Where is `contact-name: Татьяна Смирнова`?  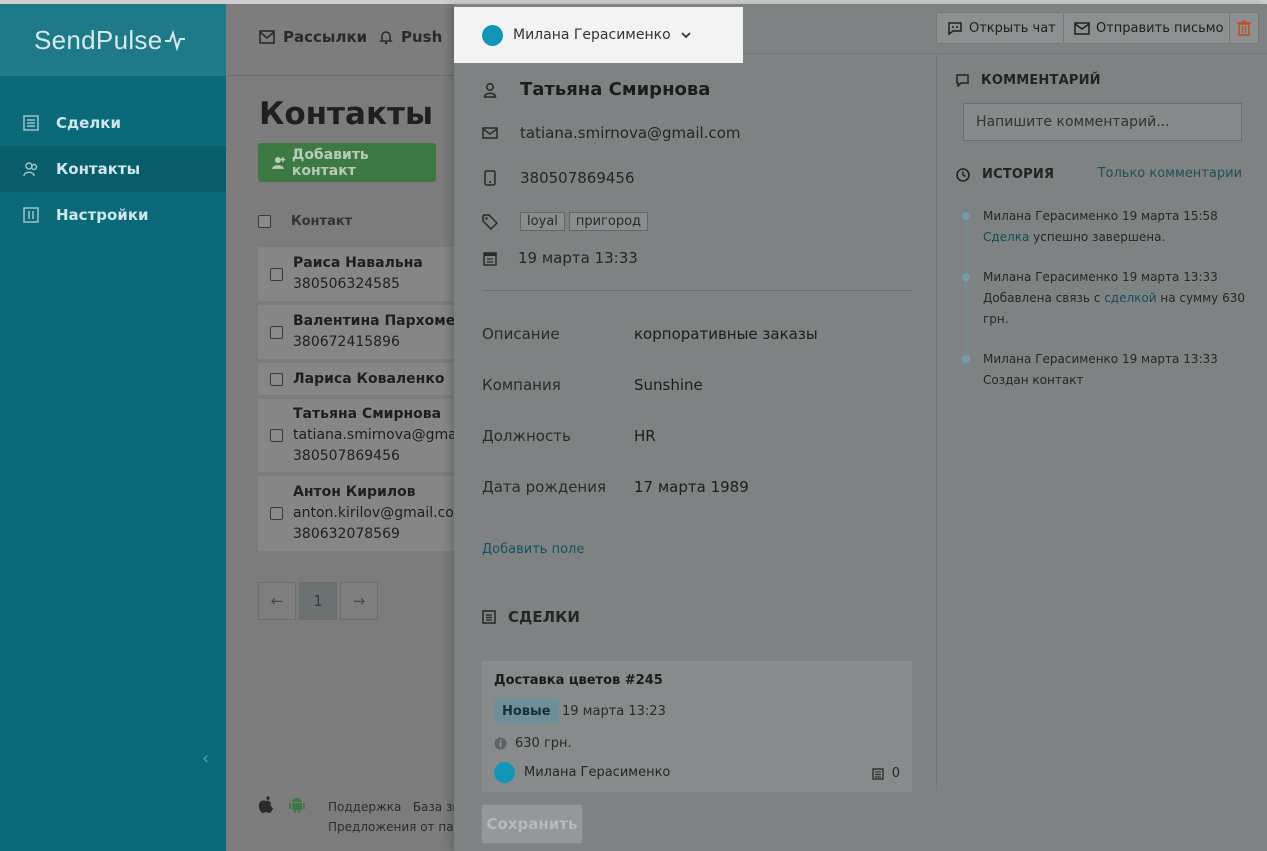
contact-name: Татьяна Смирнова is located at coordinates (615, 89).